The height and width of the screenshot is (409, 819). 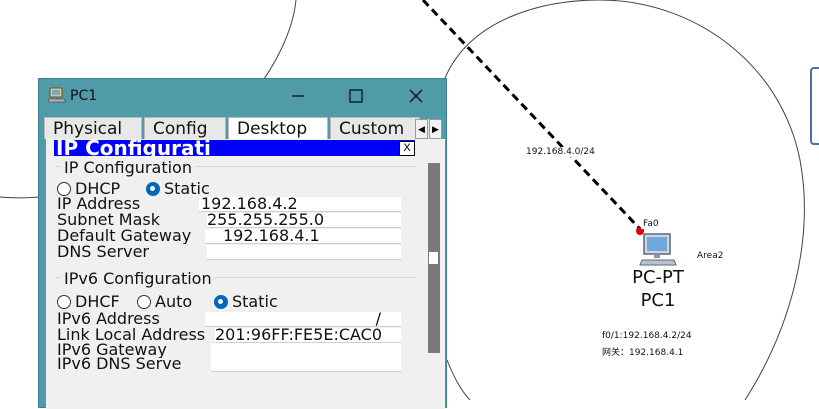 I want to click on link-local-label: Link Local Address, so click(x=131, y=335).